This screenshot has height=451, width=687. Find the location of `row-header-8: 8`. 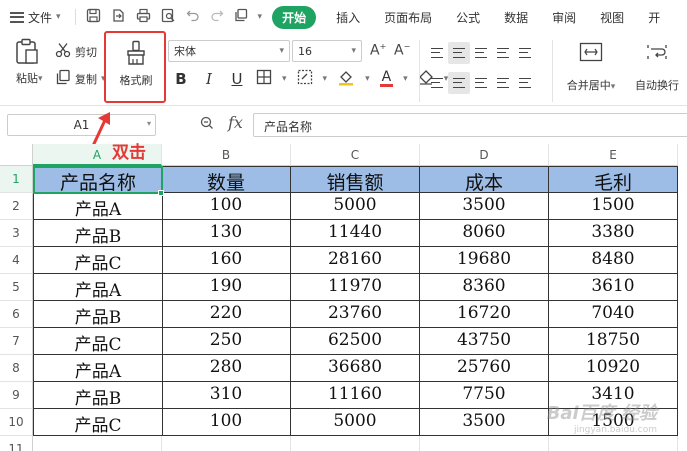

row-header-8: 8 is located at coordinates (16, 368).